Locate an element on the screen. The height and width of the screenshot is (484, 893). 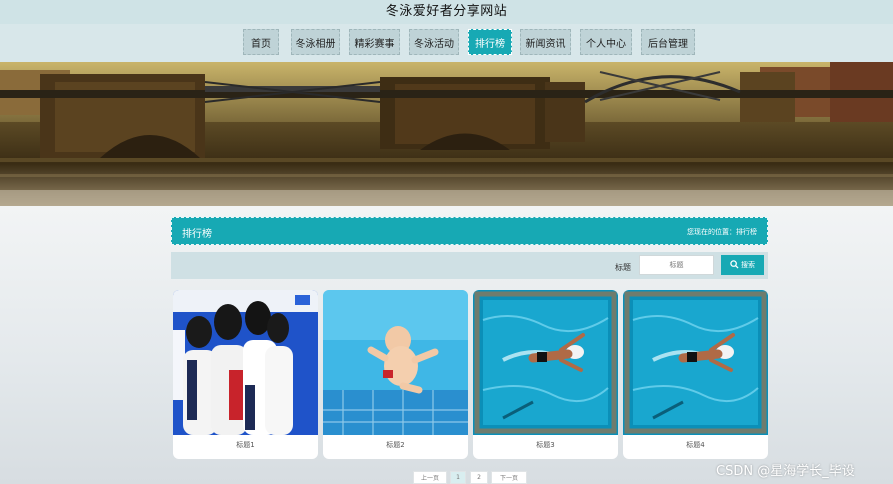
site-title: 冬泳爱好者分享网站 is located at coordinates (446, 11).